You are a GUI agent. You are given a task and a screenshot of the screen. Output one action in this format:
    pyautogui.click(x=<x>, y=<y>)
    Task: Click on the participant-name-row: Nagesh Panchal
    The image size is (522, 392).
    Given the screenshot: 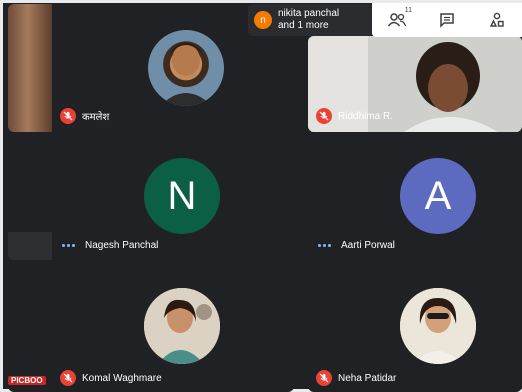 What is the action you would take?
    pyautogui.click(x=110, y=245)
    